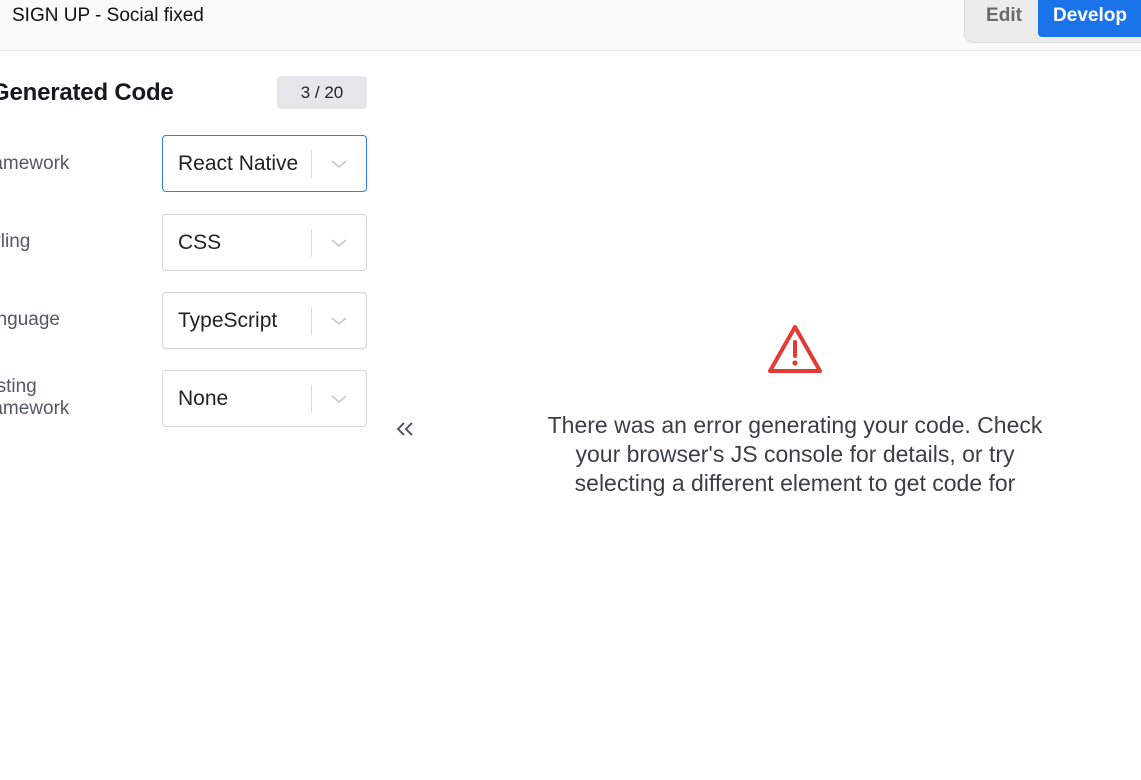 The height and width of the screenshot is (780, 1141). I want to click on framework-value: React Native, so click(238, 163).